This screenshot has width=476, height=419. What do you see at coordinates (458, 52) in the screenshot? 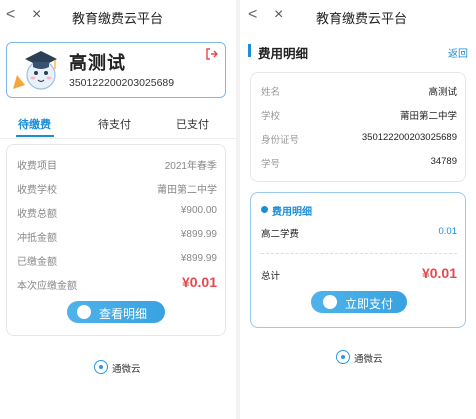
I see `return-link: 返回` at bounding box center [458, 52].